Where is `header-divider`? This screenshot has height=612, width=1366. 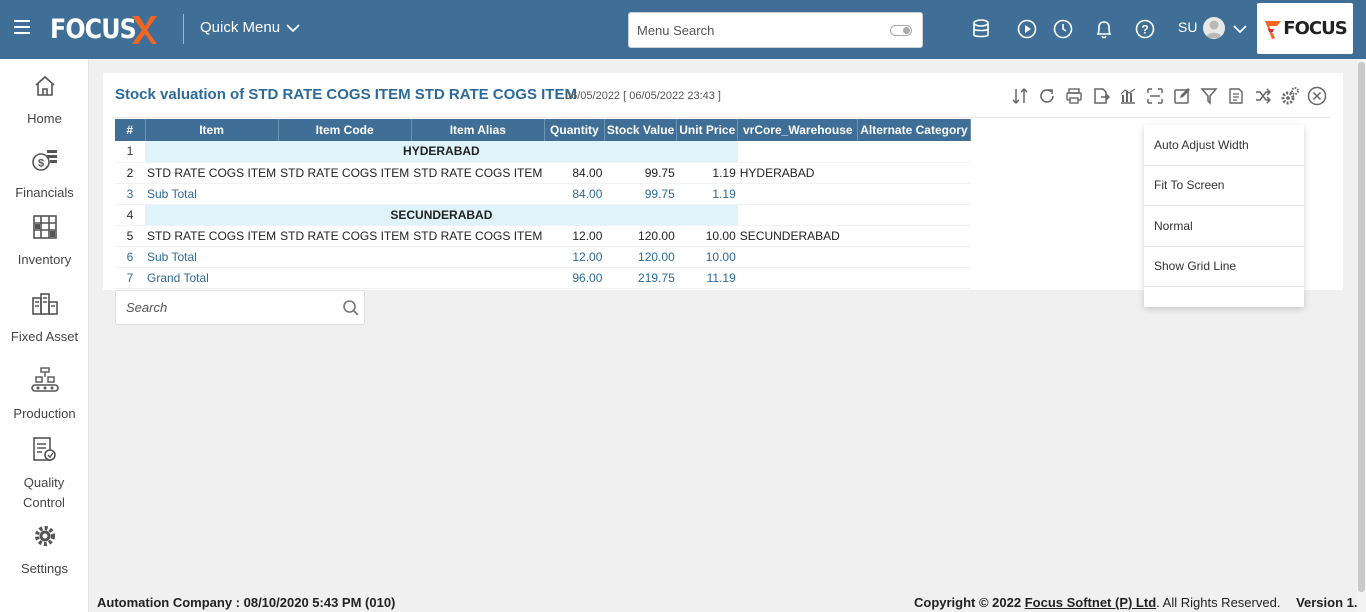 header-divider is located at coordinates (183, 29).